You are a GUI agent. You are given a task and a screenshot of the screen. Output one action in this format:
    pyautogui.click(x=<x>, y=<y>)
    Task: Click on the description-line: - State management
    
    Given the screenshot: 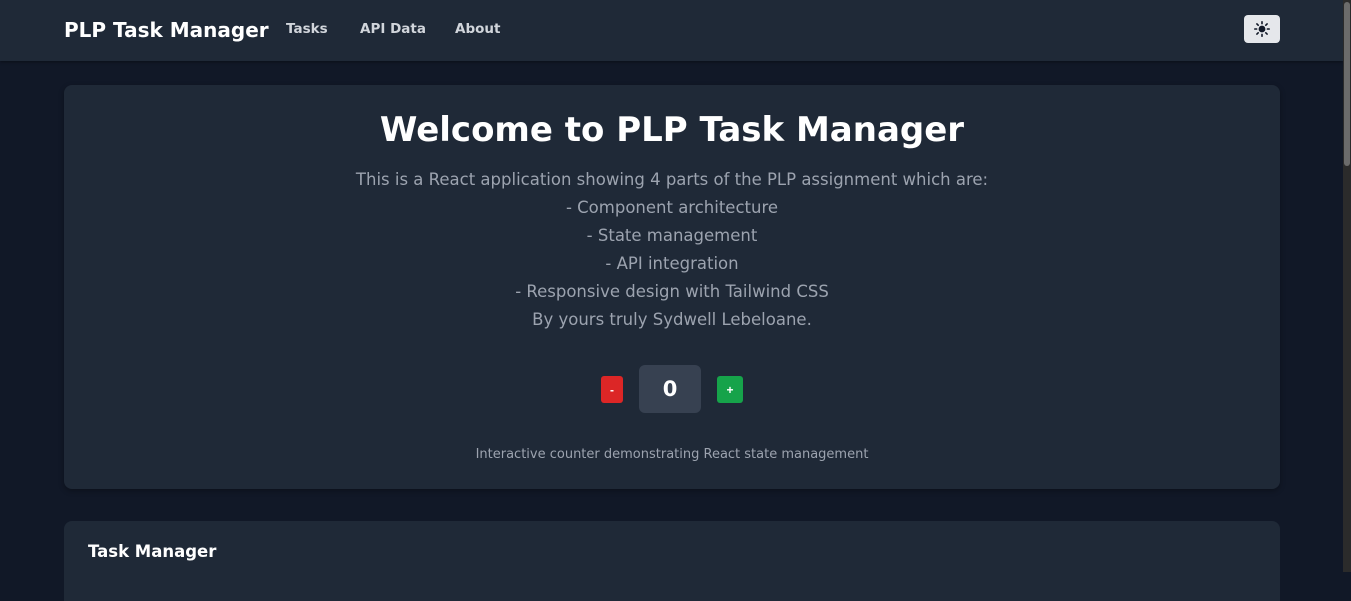 What is the action you would take?
    pyautogui.click(x=672, y=235)
    